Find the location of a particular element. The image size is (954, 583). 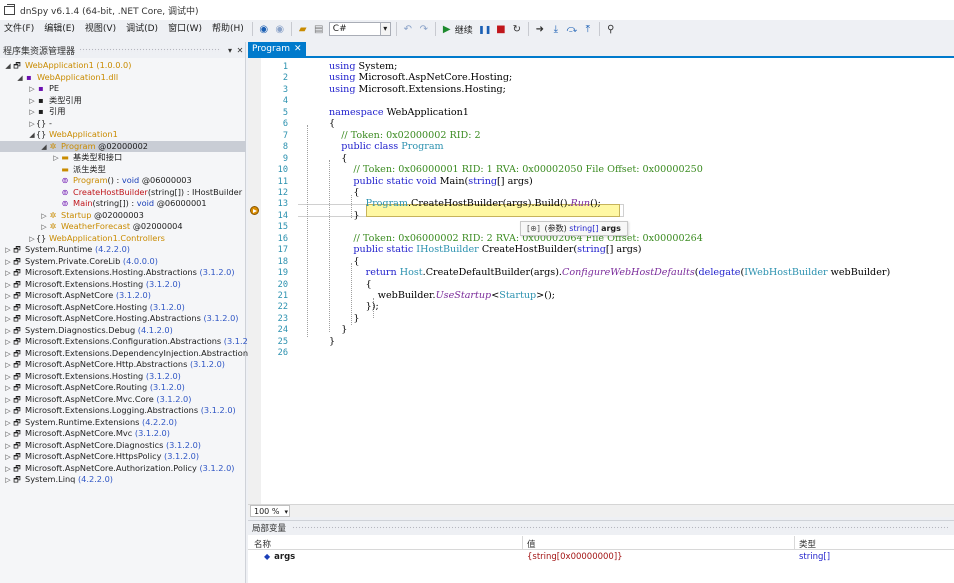

tree-node: ▷ 🗗 Microsoft.AspNetCore.Hosting (3.1.2.0) is located at coordinates (123, 308).